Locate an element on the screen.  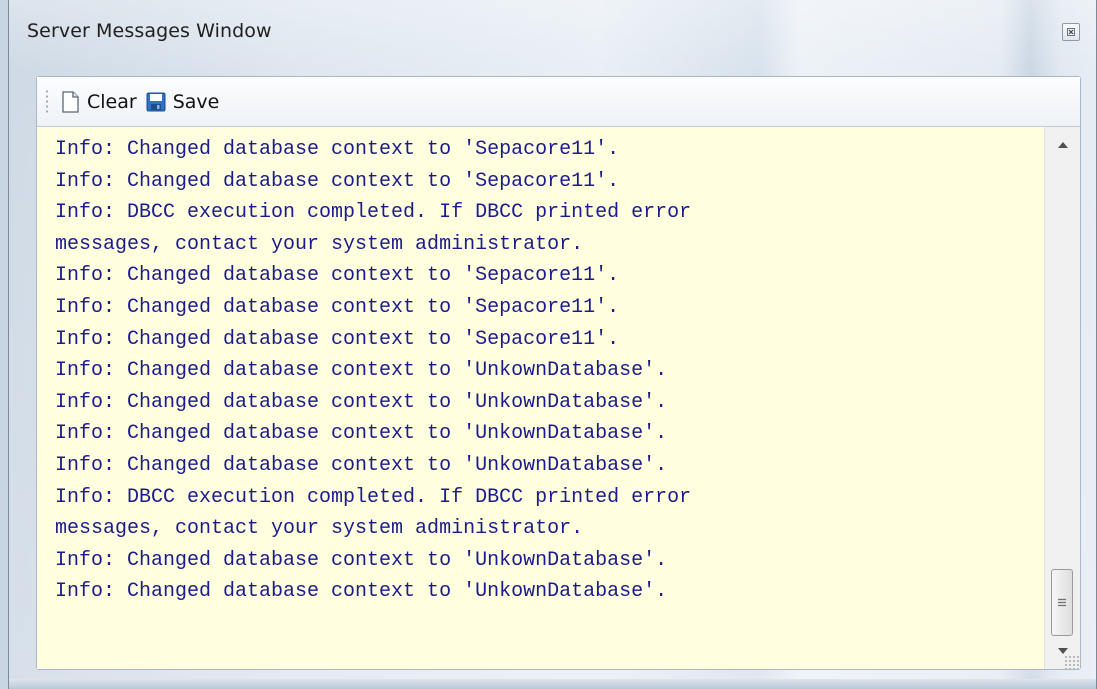
clear-button-label: Clear is located at coordinates (112, 101).